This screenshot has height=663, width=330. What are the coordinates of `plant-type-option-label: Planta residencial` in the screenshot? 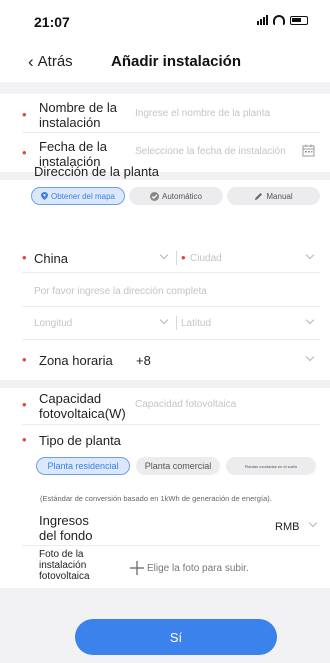 It's located at (83, 466).